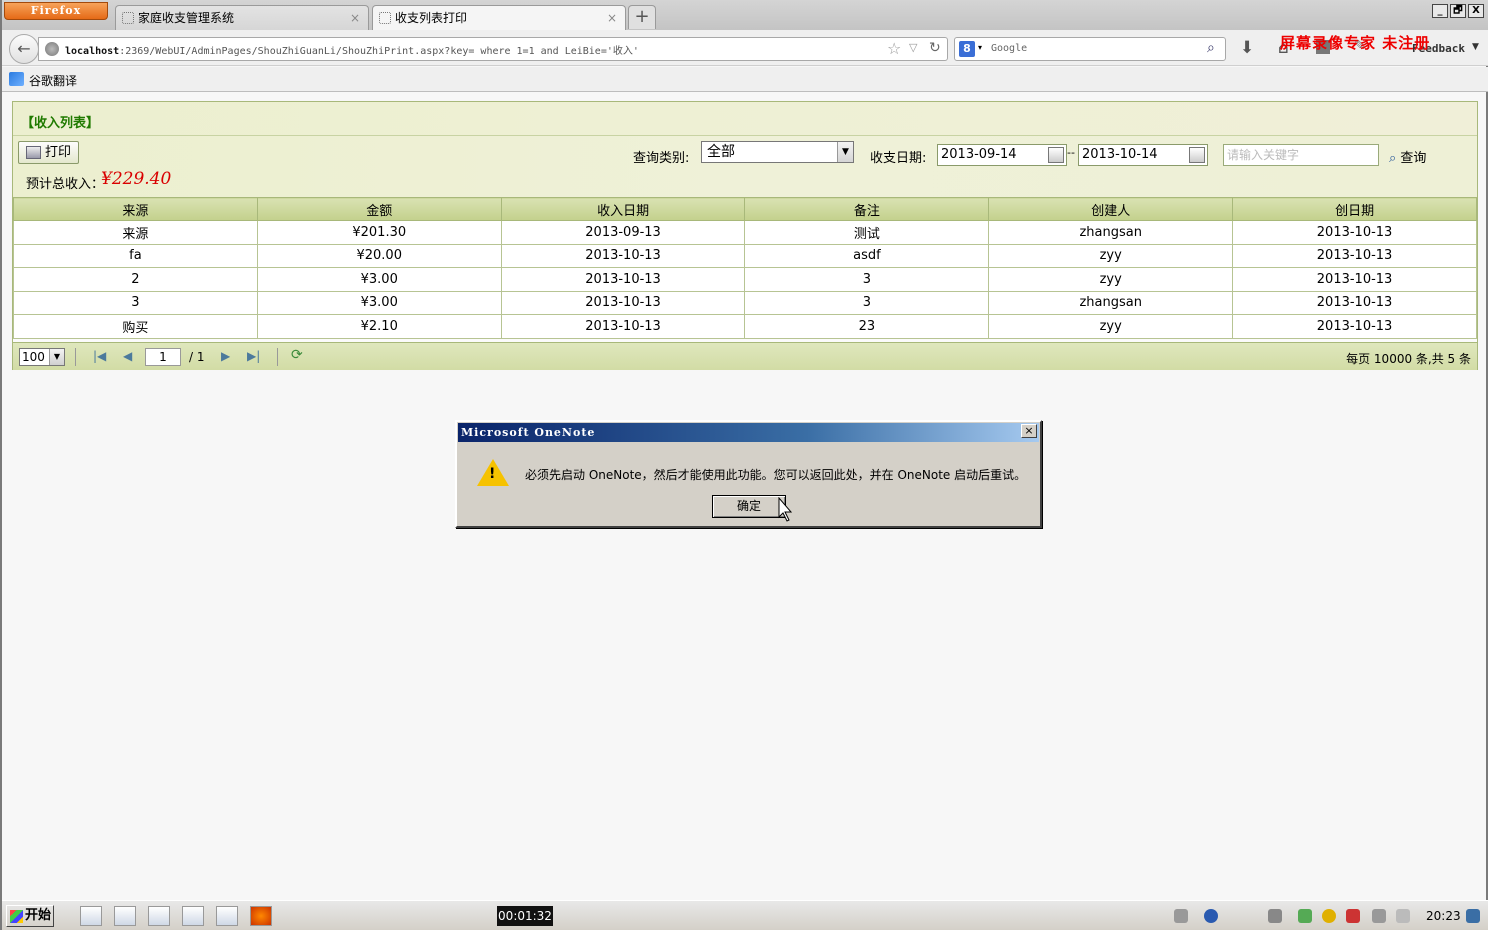  I want to click on volume-icon, so click(1353, 916).